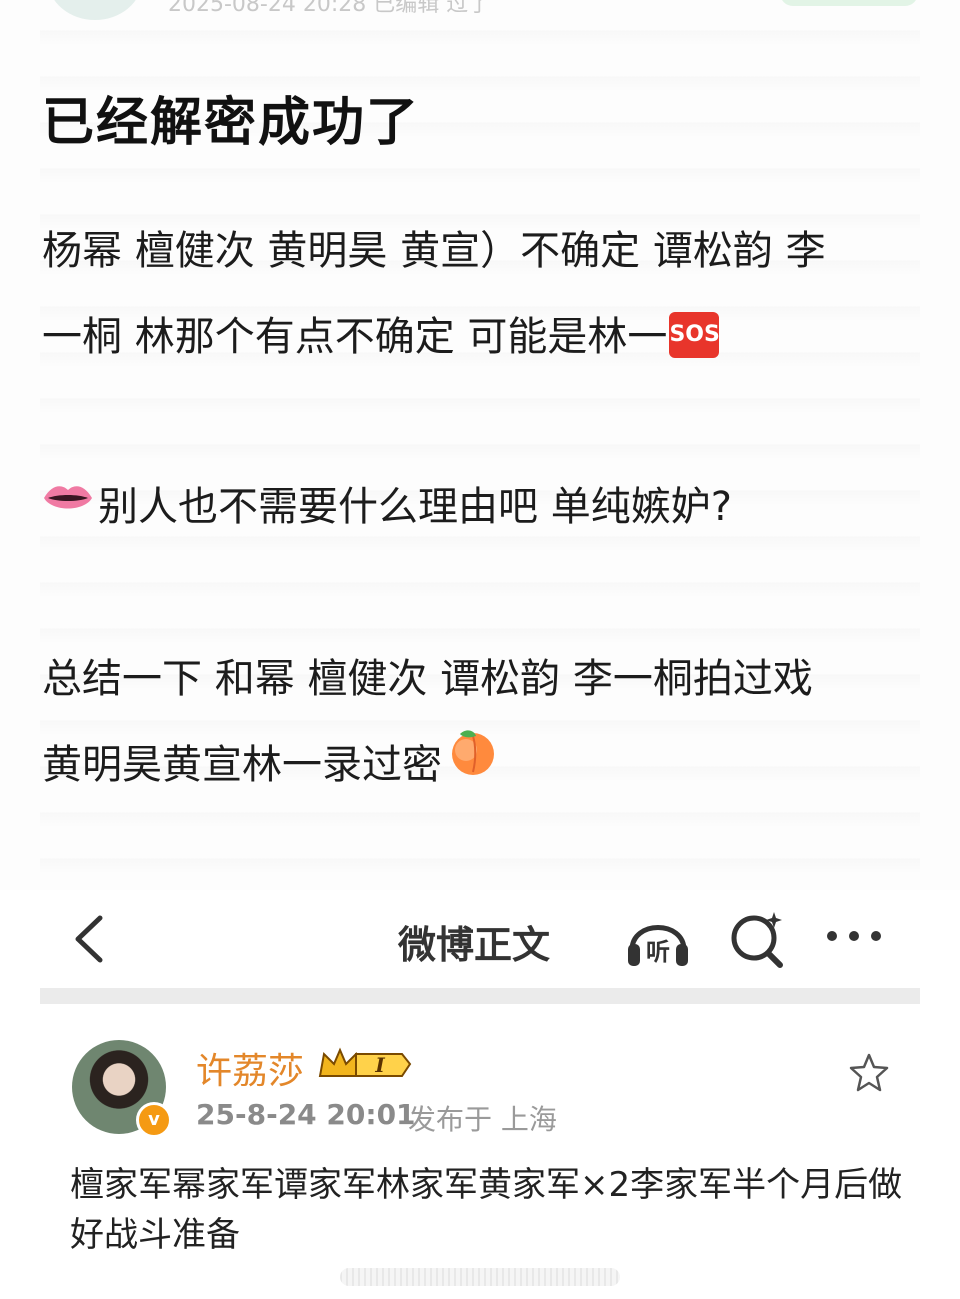 The width and height of the screenshot is (960, 1299). What do you see at coordinates (473, 763) in the screenshot?
I see `peach-emoji` at bounding box center [473, 763].